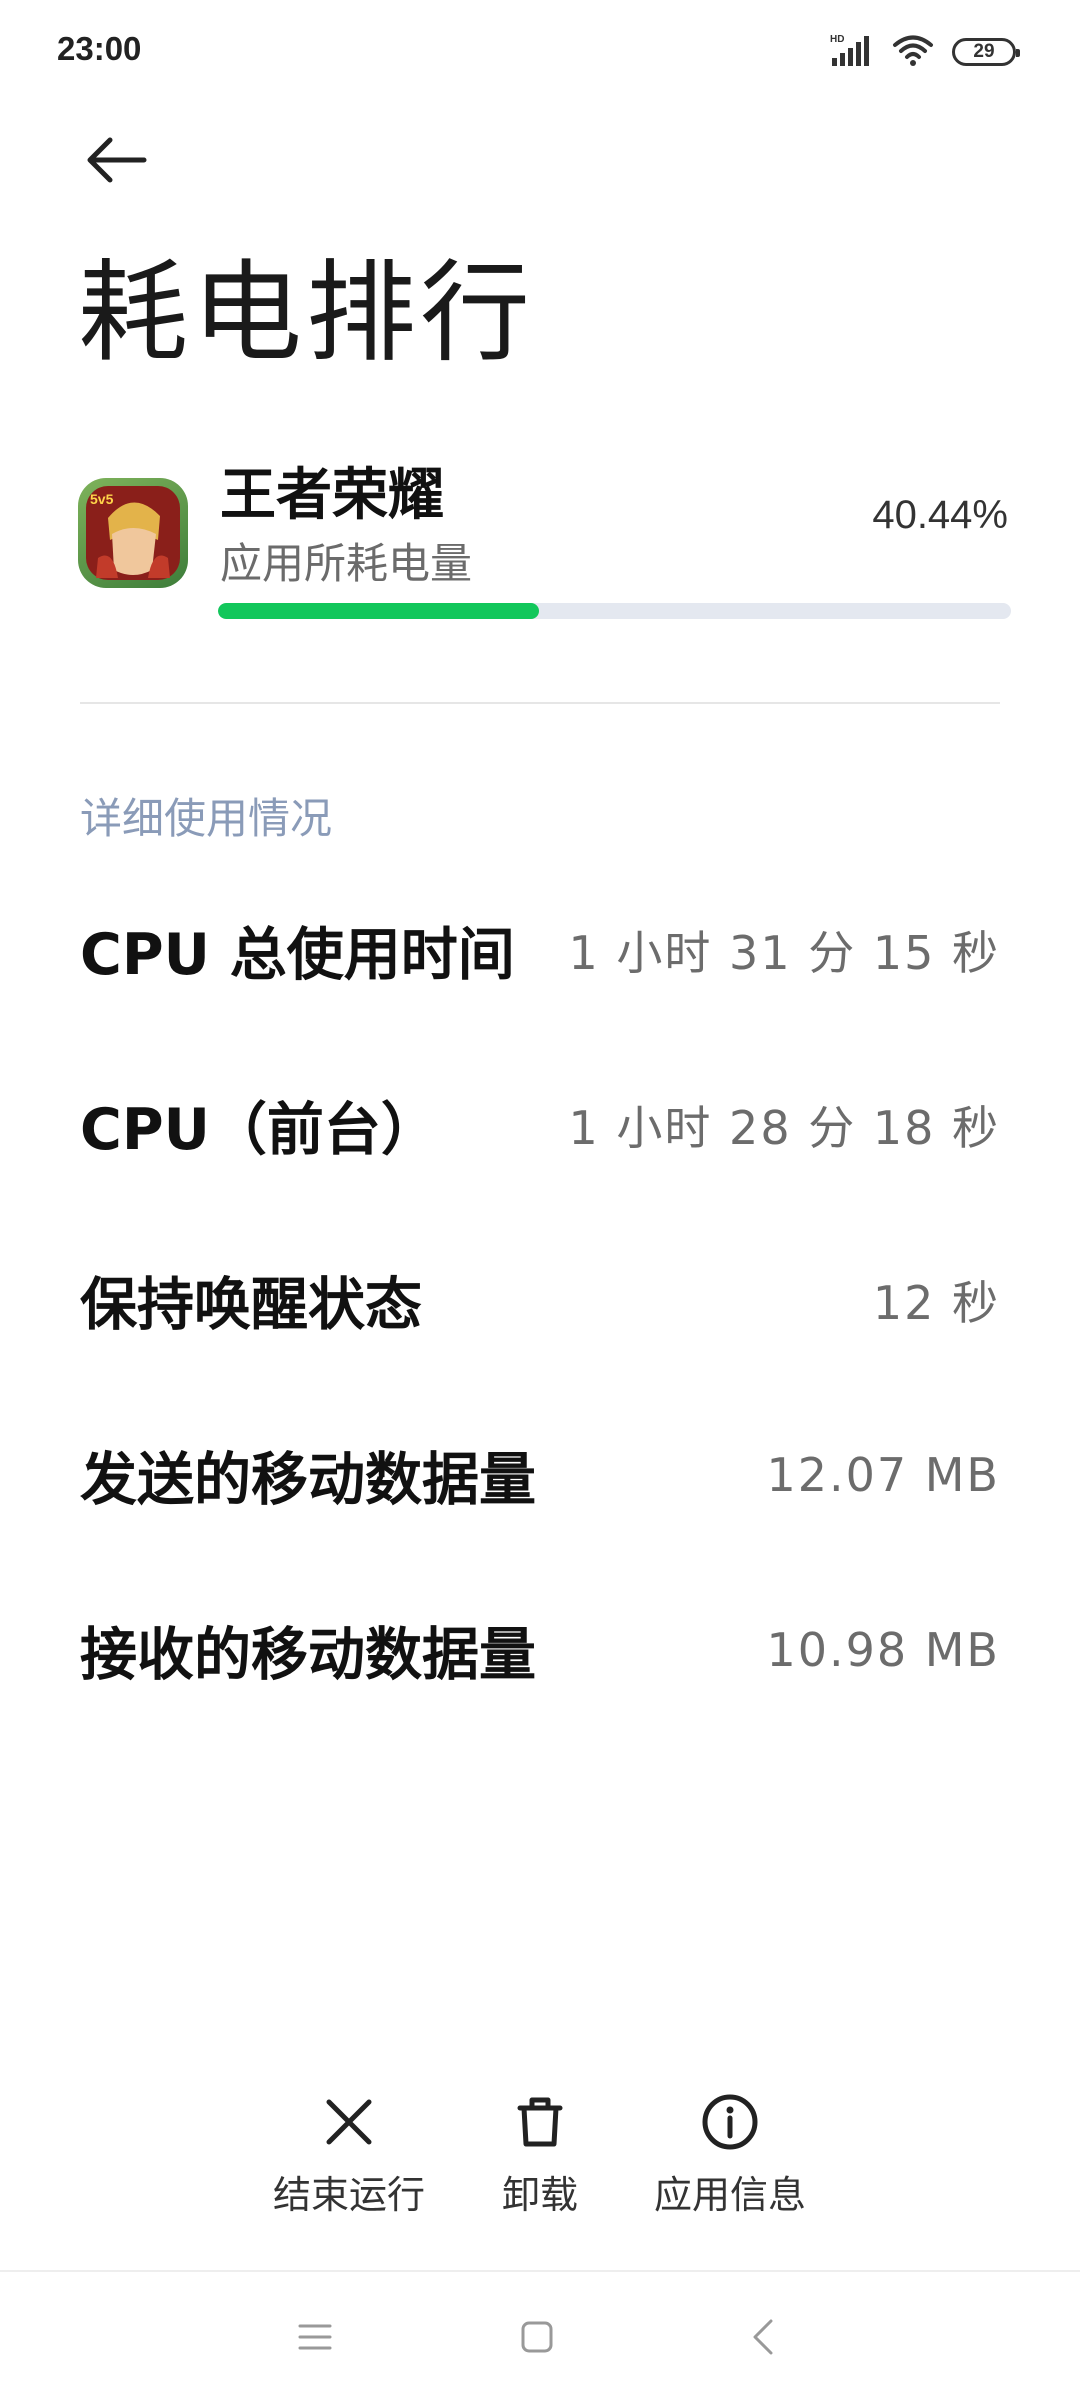 The image size is (1080, 2400). Describe the element at coordinates (784, 953) in the screenshot. I see `detail-value: 1 小时 31 分 15 秒` at that location.